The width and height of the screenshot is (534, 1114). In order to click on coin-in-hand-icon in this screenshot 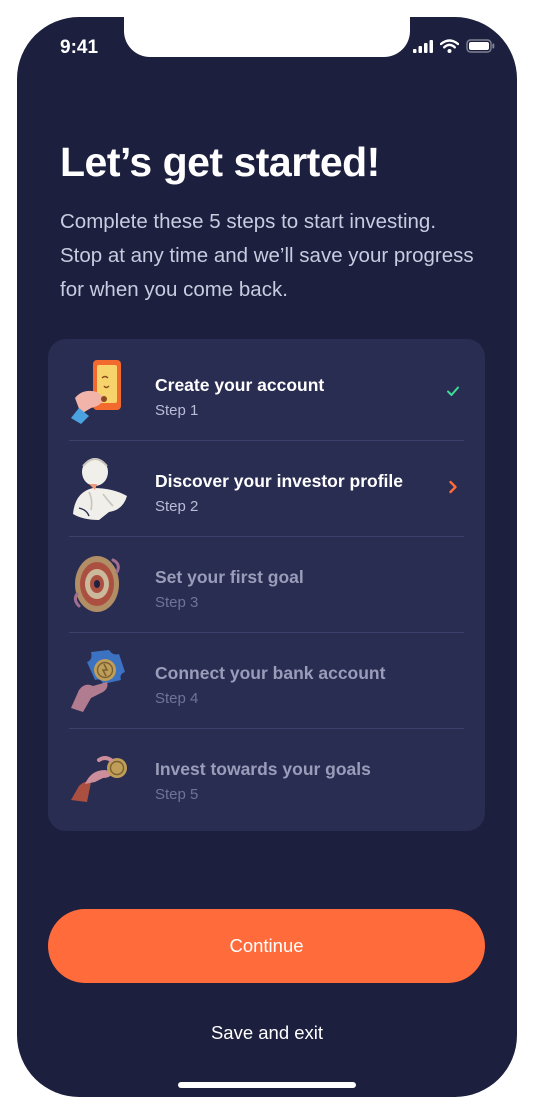, I will do `click(99, 779)`.